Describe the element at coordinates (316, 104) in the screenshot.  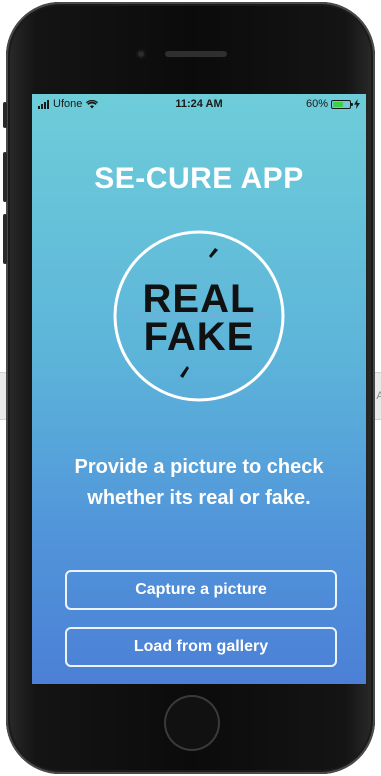
I see `battery-percent: 60%` at that location.